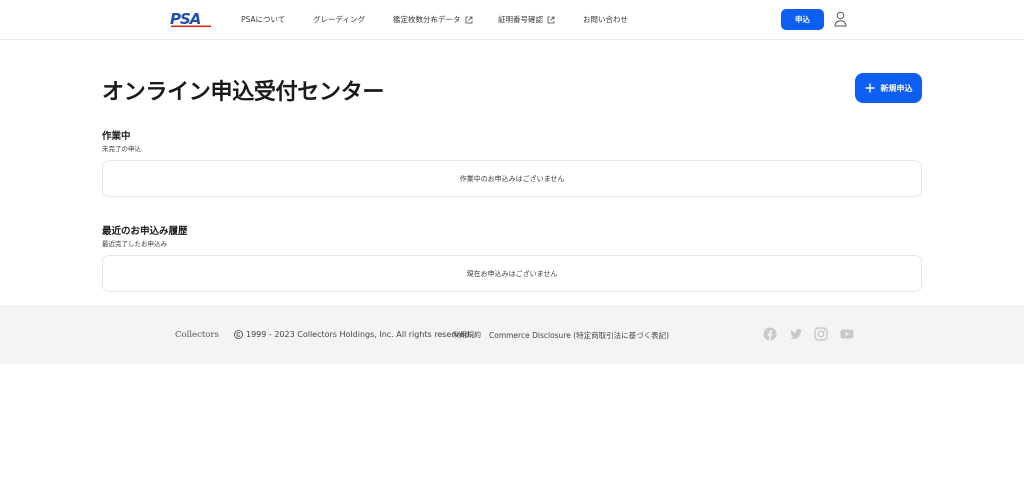 This screenshot has width=1024, height=502. What do you see at coordinates (427, 19) in the screenshot?
I see `nav-population-label: 鑑定枚数分布データ` at bounding box center [427, 19].